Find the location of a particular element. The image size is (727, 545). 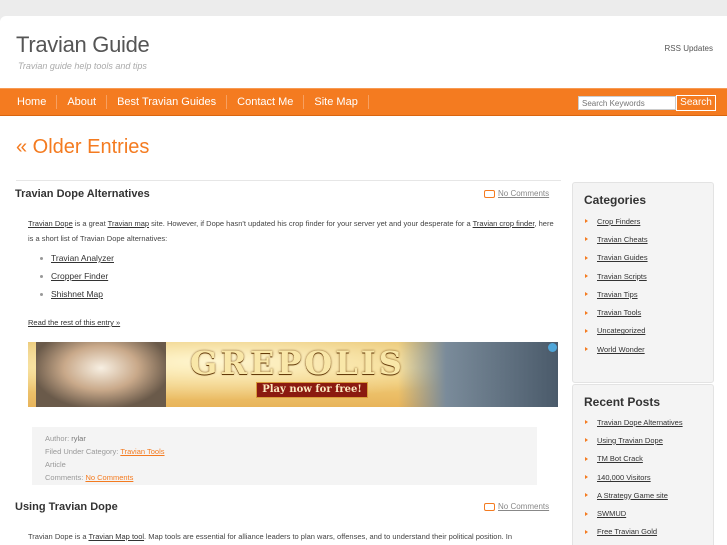

list-item: Travian Dope Alternatives is located at coordinates (634, 422).